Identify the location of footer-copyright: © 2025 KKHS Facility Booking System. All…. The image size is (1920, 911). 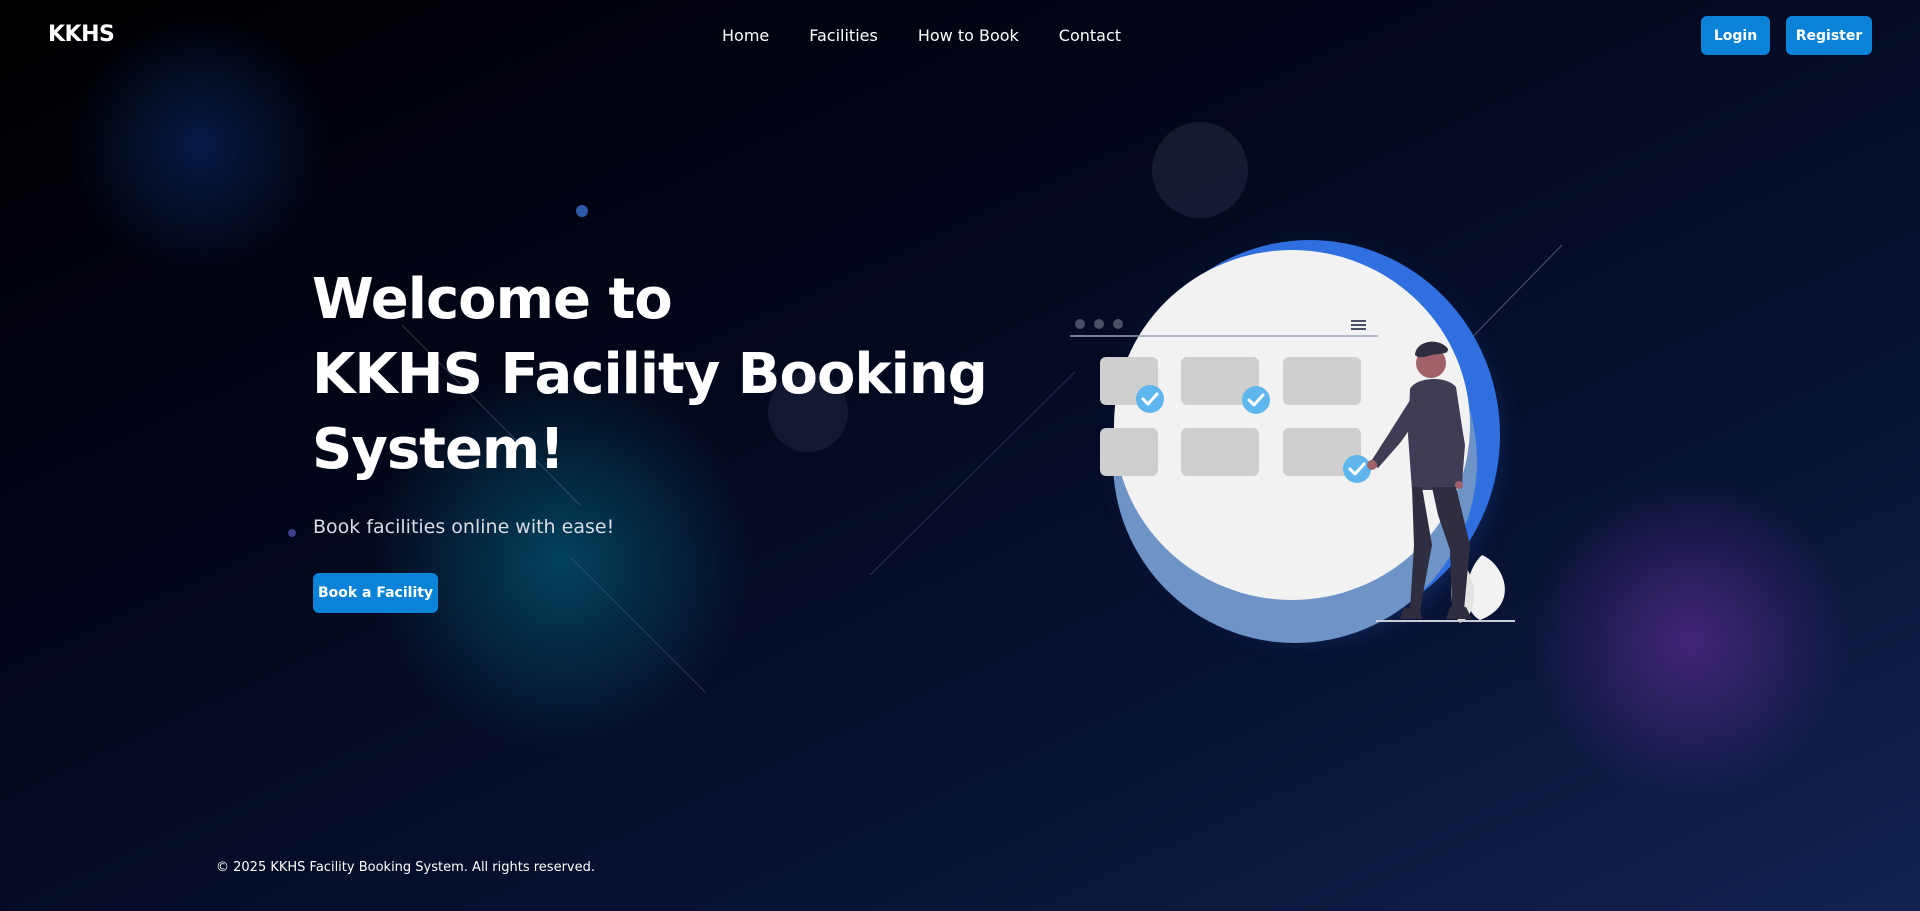
(405, 867).